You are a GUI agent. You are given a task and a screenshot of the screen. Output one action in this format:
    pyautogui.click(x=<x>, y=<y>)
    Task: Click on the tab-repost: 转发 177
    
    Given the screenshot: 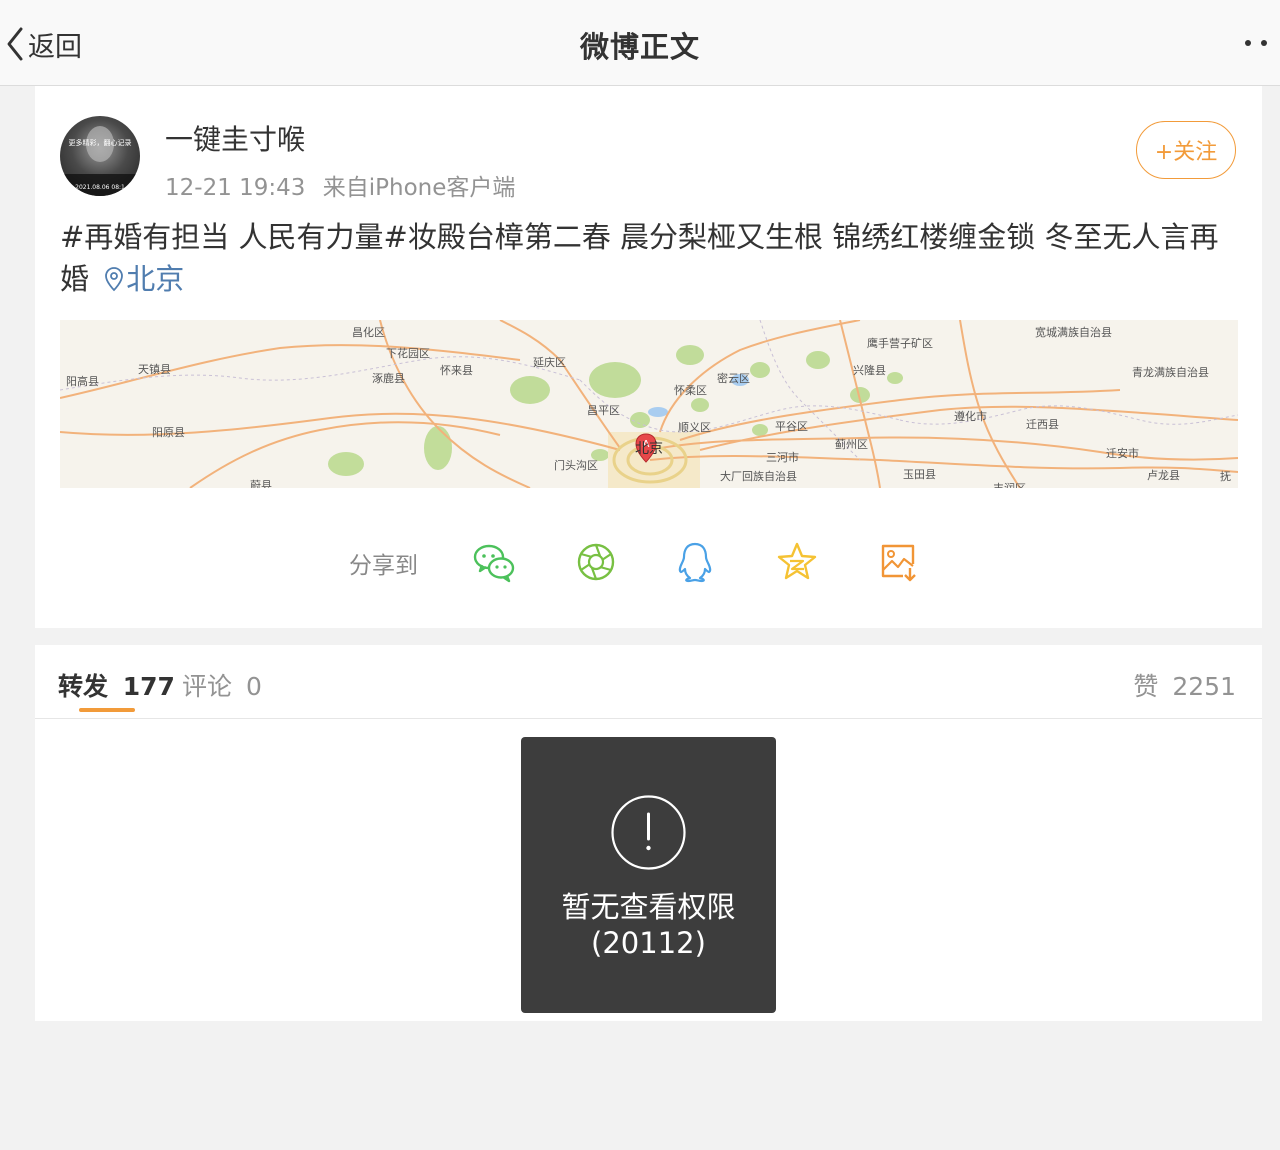 What is the action you would take?
    pyautogui.click(x=116, y=685)
    